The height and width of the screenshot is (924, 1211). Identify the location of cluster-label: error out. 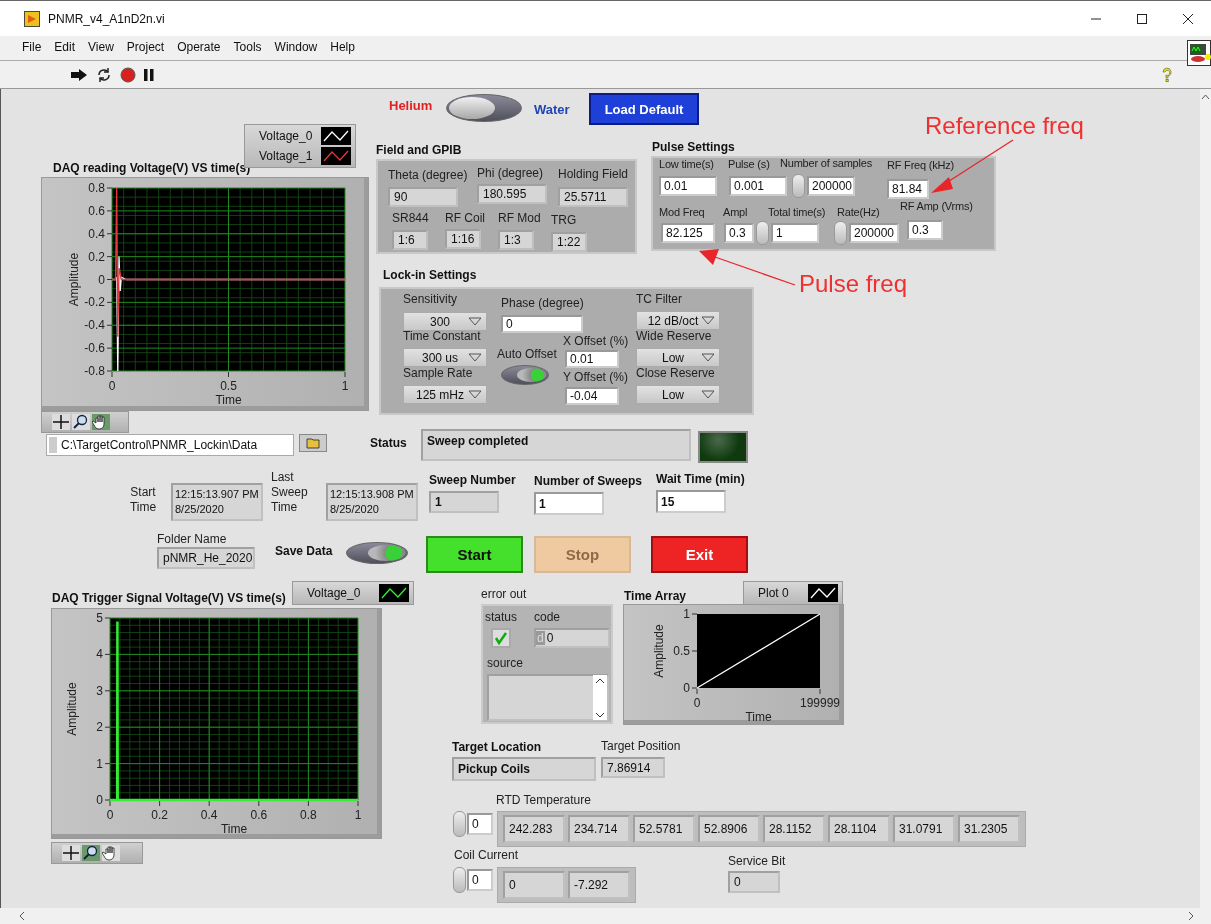
(504, 594).